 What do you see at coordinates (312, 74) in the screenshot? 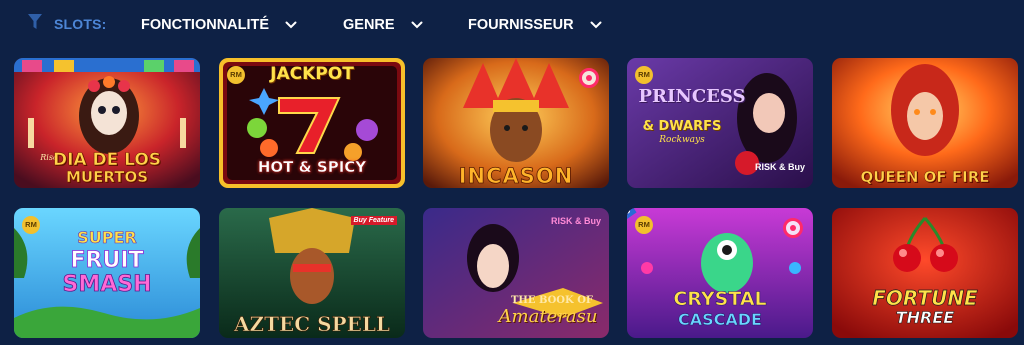
I see `game-title: JACKPOT` at bounding box center [312, 74].